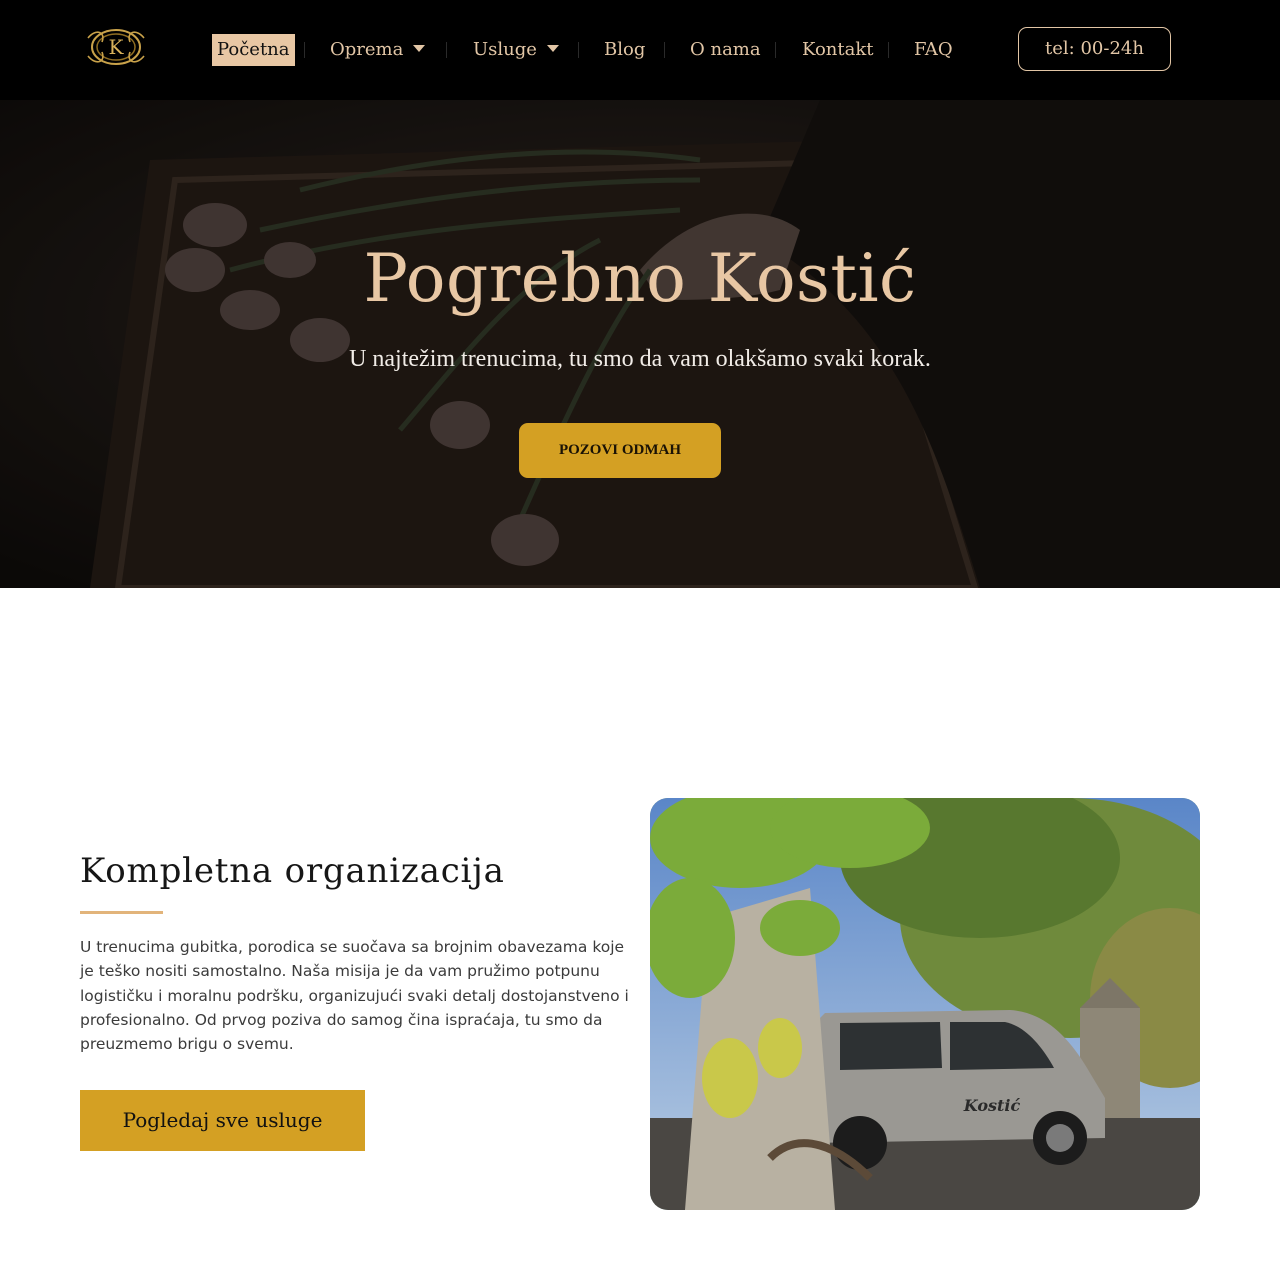  I want to click on nav-label: Kontakt, so click(838, 49).